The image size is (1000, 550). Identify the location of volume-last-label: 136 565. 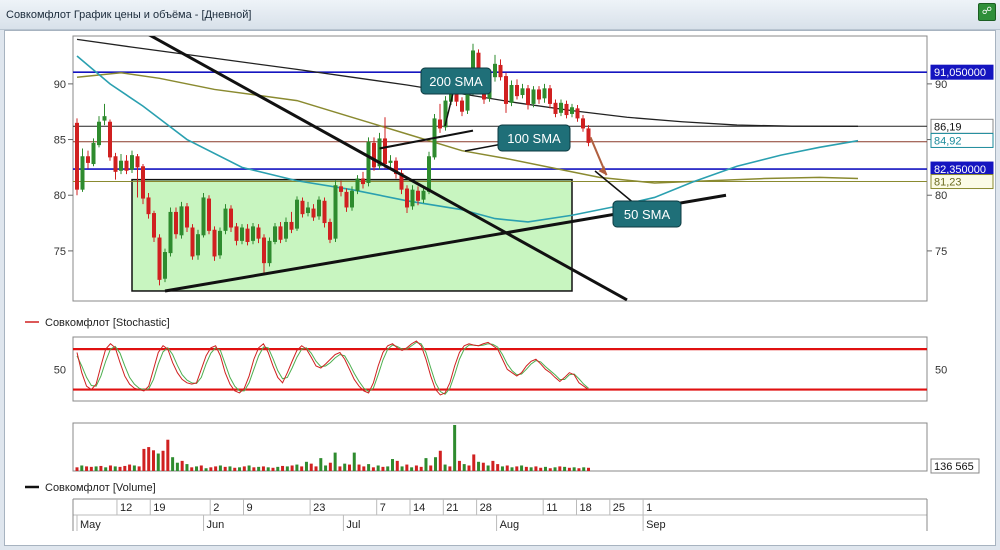
(954, 467).